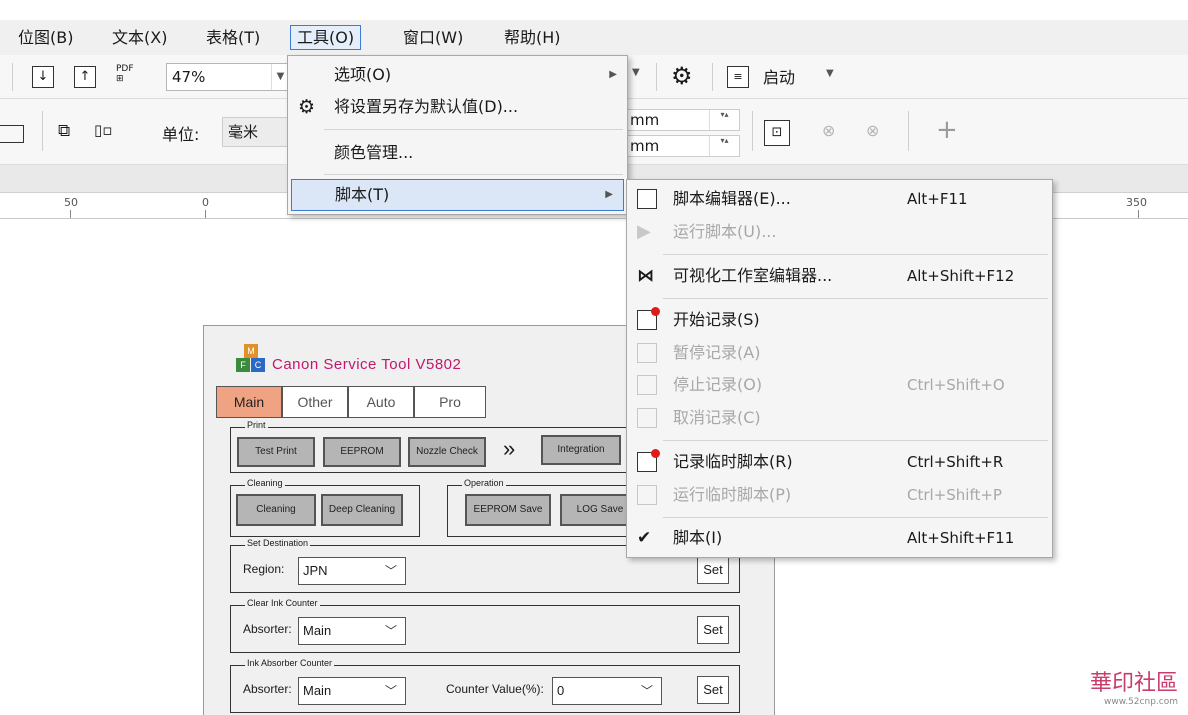 The image size is (1188, 715). What do you see at coordinates (733, 461) in the screenshot?
I see `menu-item-label: 记录临时脚本(R)` at bounding box center [733, 461].